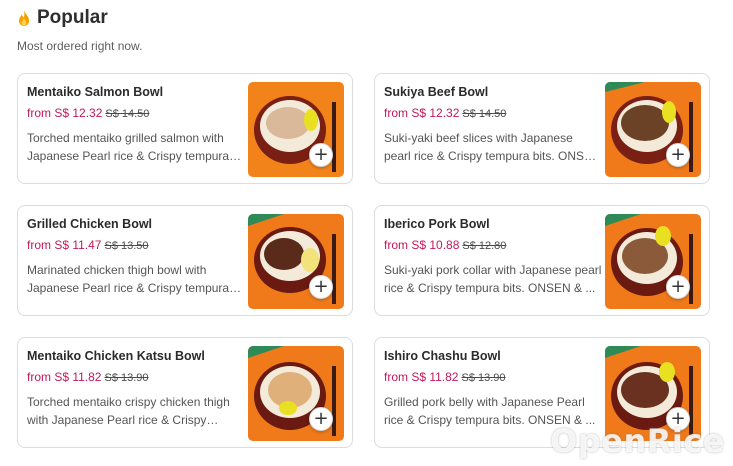  I want to click on item-name: Ishiro Chashu Bowl, so click(442, 356).